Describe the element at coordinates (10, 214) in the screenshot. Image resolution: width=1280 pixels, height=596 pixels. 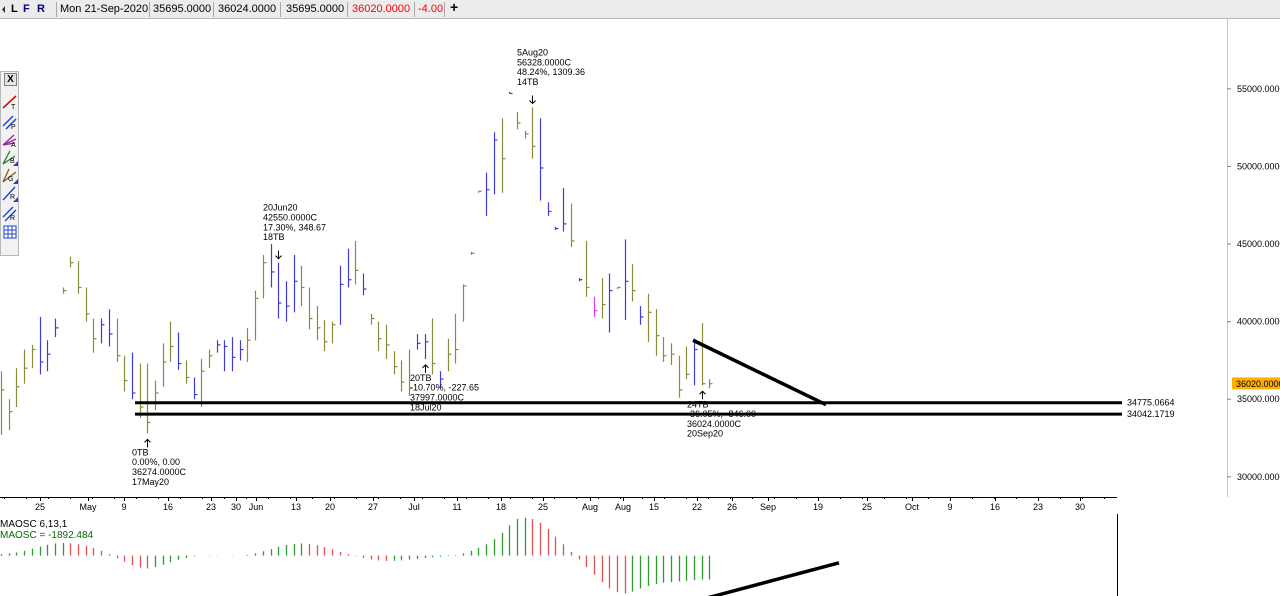
I see `regression-channel-icon: R` at that location.